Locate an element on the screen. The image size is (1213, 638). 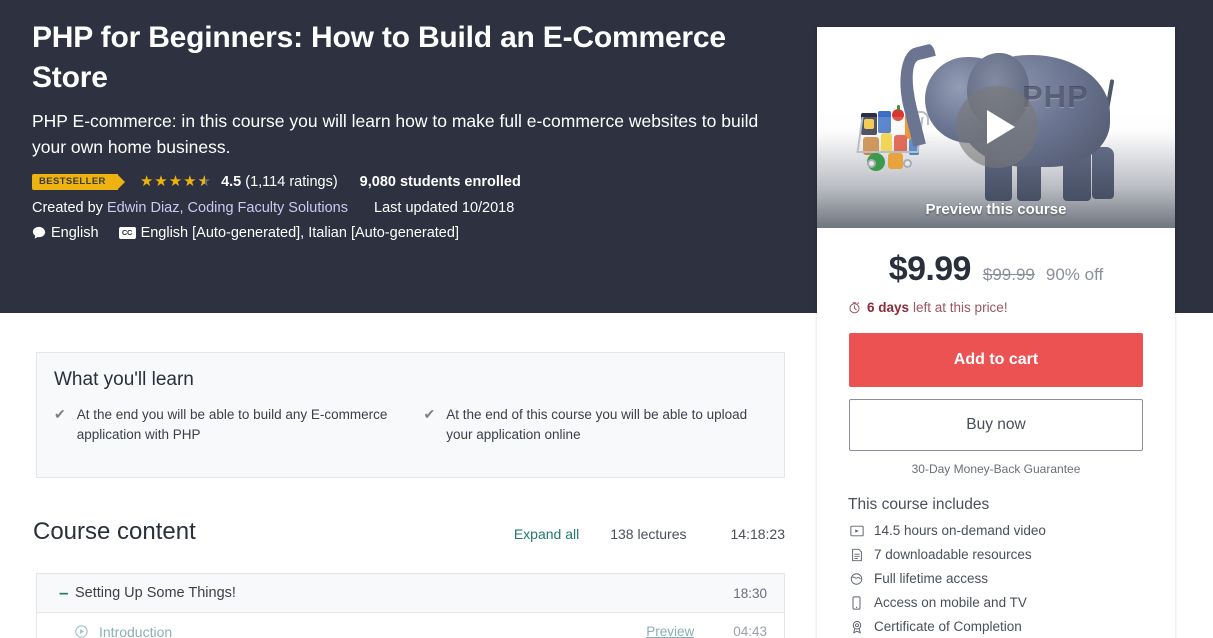
course-lecture-row: Introduction Preview 04:43 is located at coordinates (410, 625).